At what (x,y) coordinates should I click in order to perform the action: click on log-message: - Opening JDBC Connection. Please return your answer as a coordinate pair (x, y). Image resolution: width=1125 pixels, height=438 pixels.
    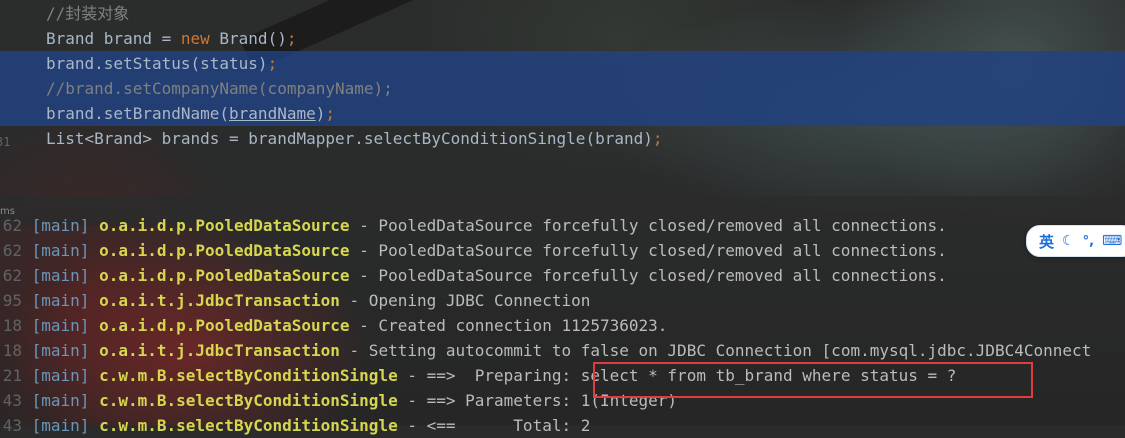
    Looking at the image, I should click on (465, 300).